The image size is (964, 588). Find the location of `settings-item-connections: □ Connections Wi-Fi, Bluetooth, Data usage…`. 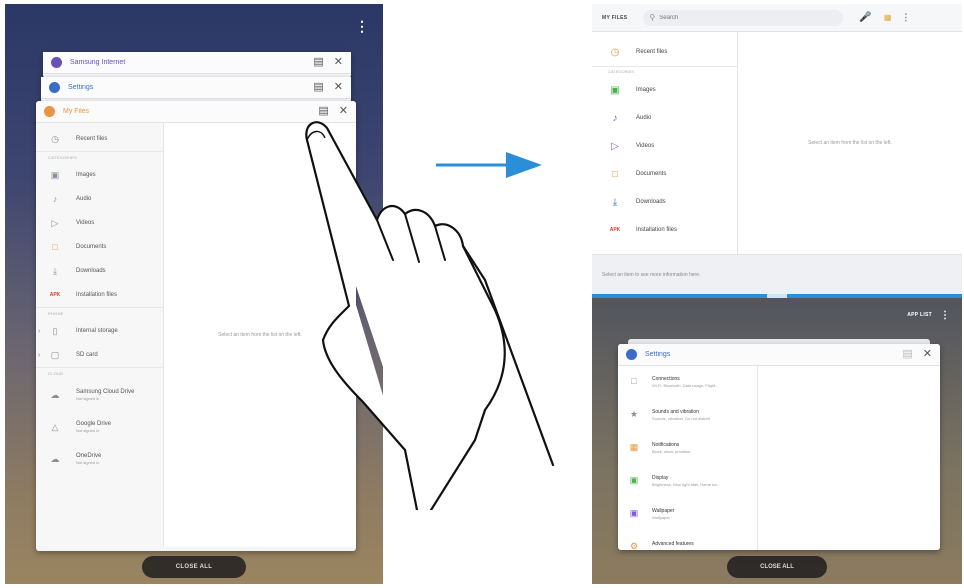

settings-item-connections: □ Connections Wi-Fi, Bluetooth, Data usage… is located at coordinates (687, 386).